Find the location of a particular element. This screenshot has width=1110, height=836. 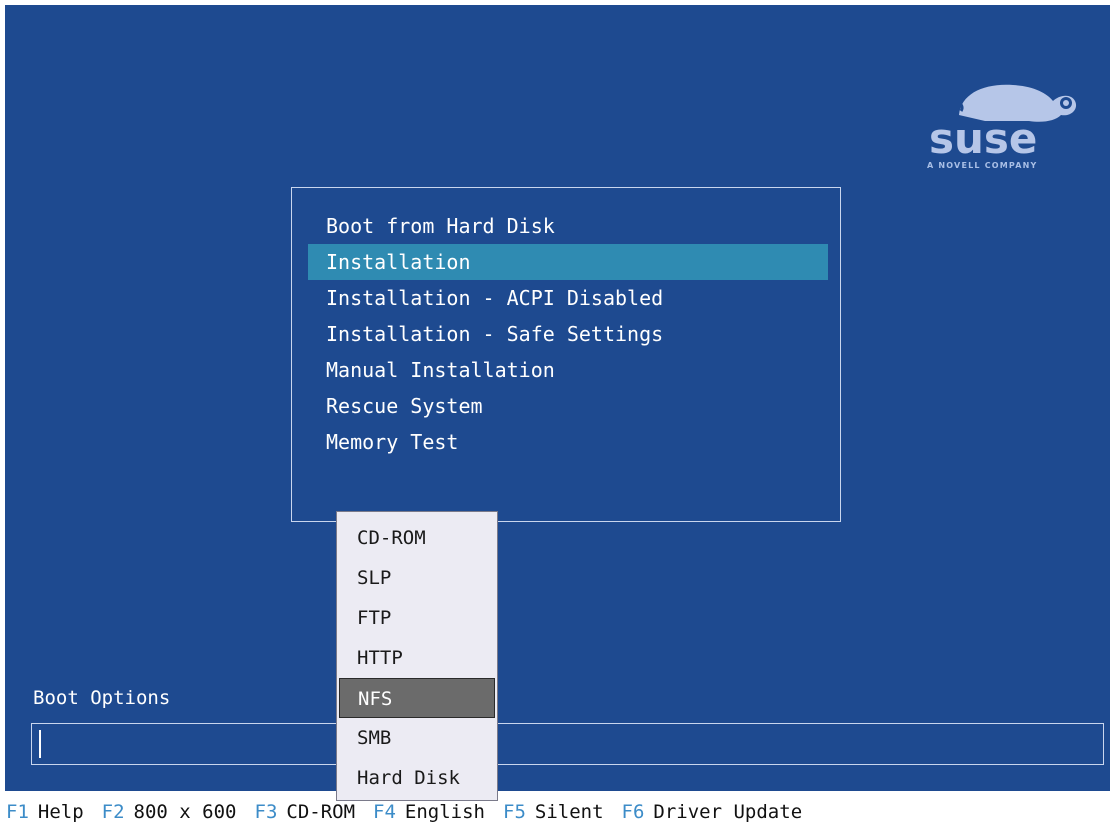

fkey-key: F3 is located at coordinates (266, 812).